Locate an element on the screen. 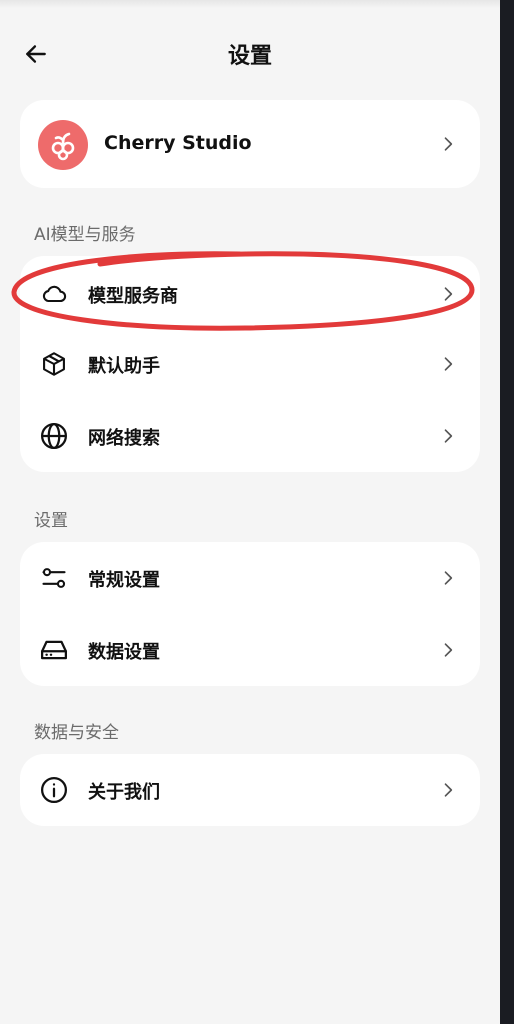 This screenshot has height=1024, width=514. menu-item-about-us: 关于我们 is located at coordinates (250, 790).